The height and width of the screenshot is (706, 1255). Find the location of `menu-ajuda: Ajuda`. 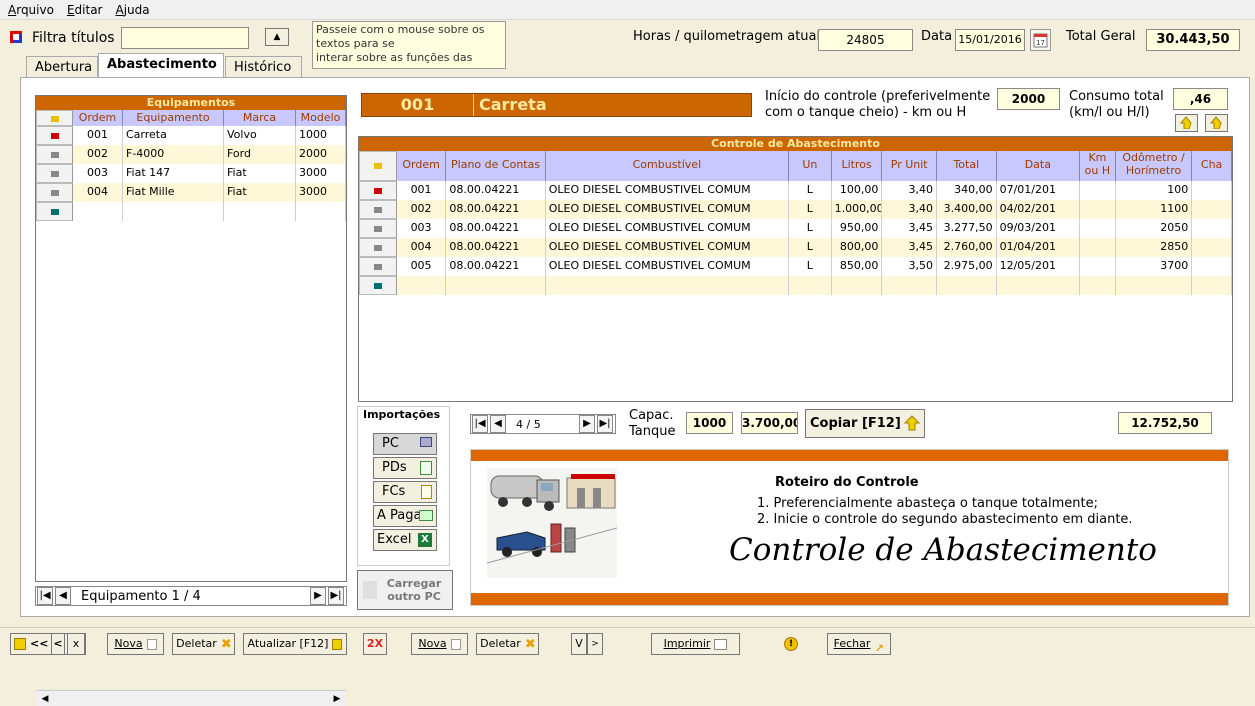

menu-ajuda: Ajuda is located at coordinates (131, 8).